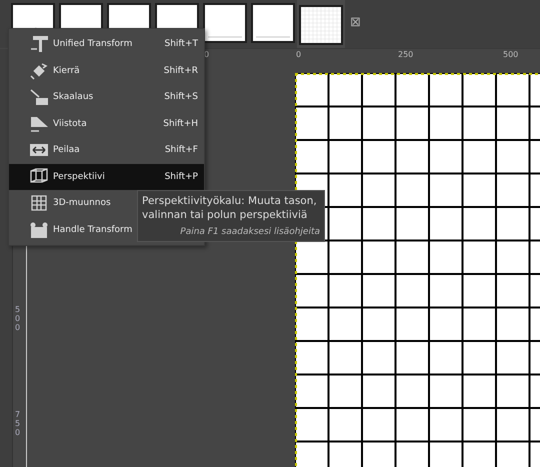 Image resolution: width=540 pixels, height=467 pixels. What do you see at coordinates (39, 123) in the screenshot?
I see `shear-icon` at bounding box center [39, 123].